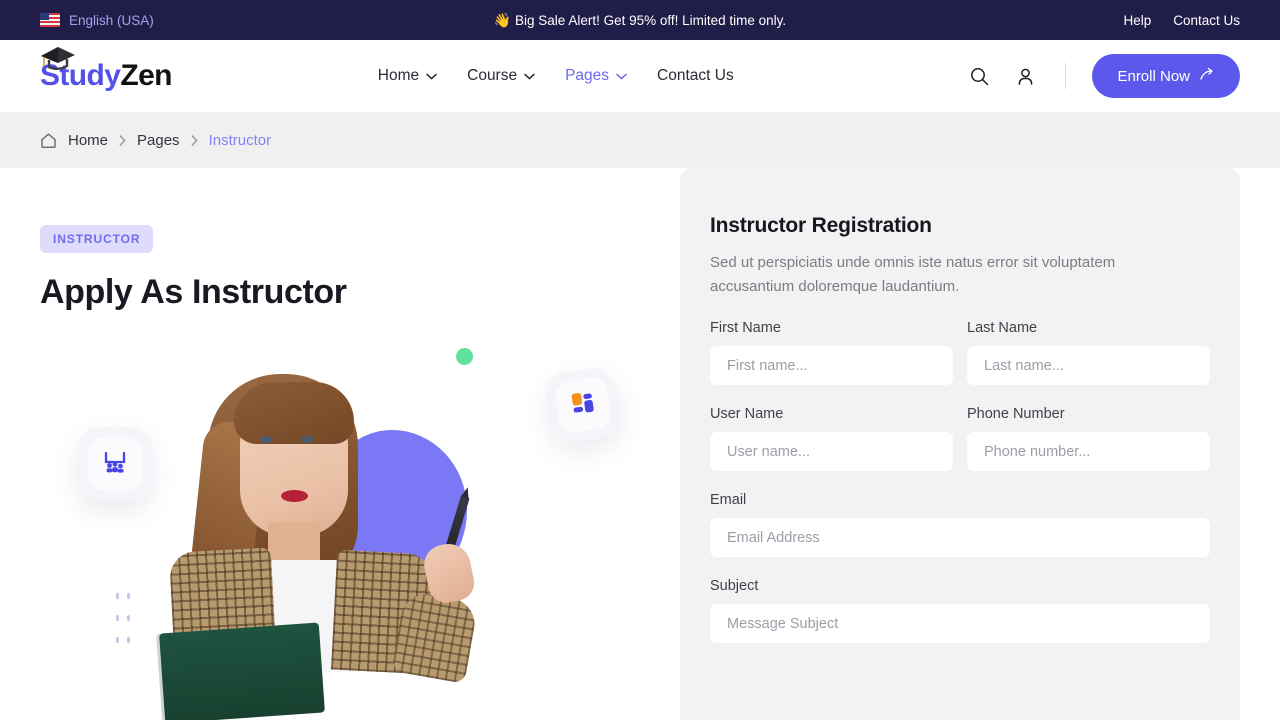 The image size is (1280, 720). What do you see at coordinates (1016, 414) in the screenshot?
I see `phone-number-label: Phone Number` at bounding box center [1016, 414].